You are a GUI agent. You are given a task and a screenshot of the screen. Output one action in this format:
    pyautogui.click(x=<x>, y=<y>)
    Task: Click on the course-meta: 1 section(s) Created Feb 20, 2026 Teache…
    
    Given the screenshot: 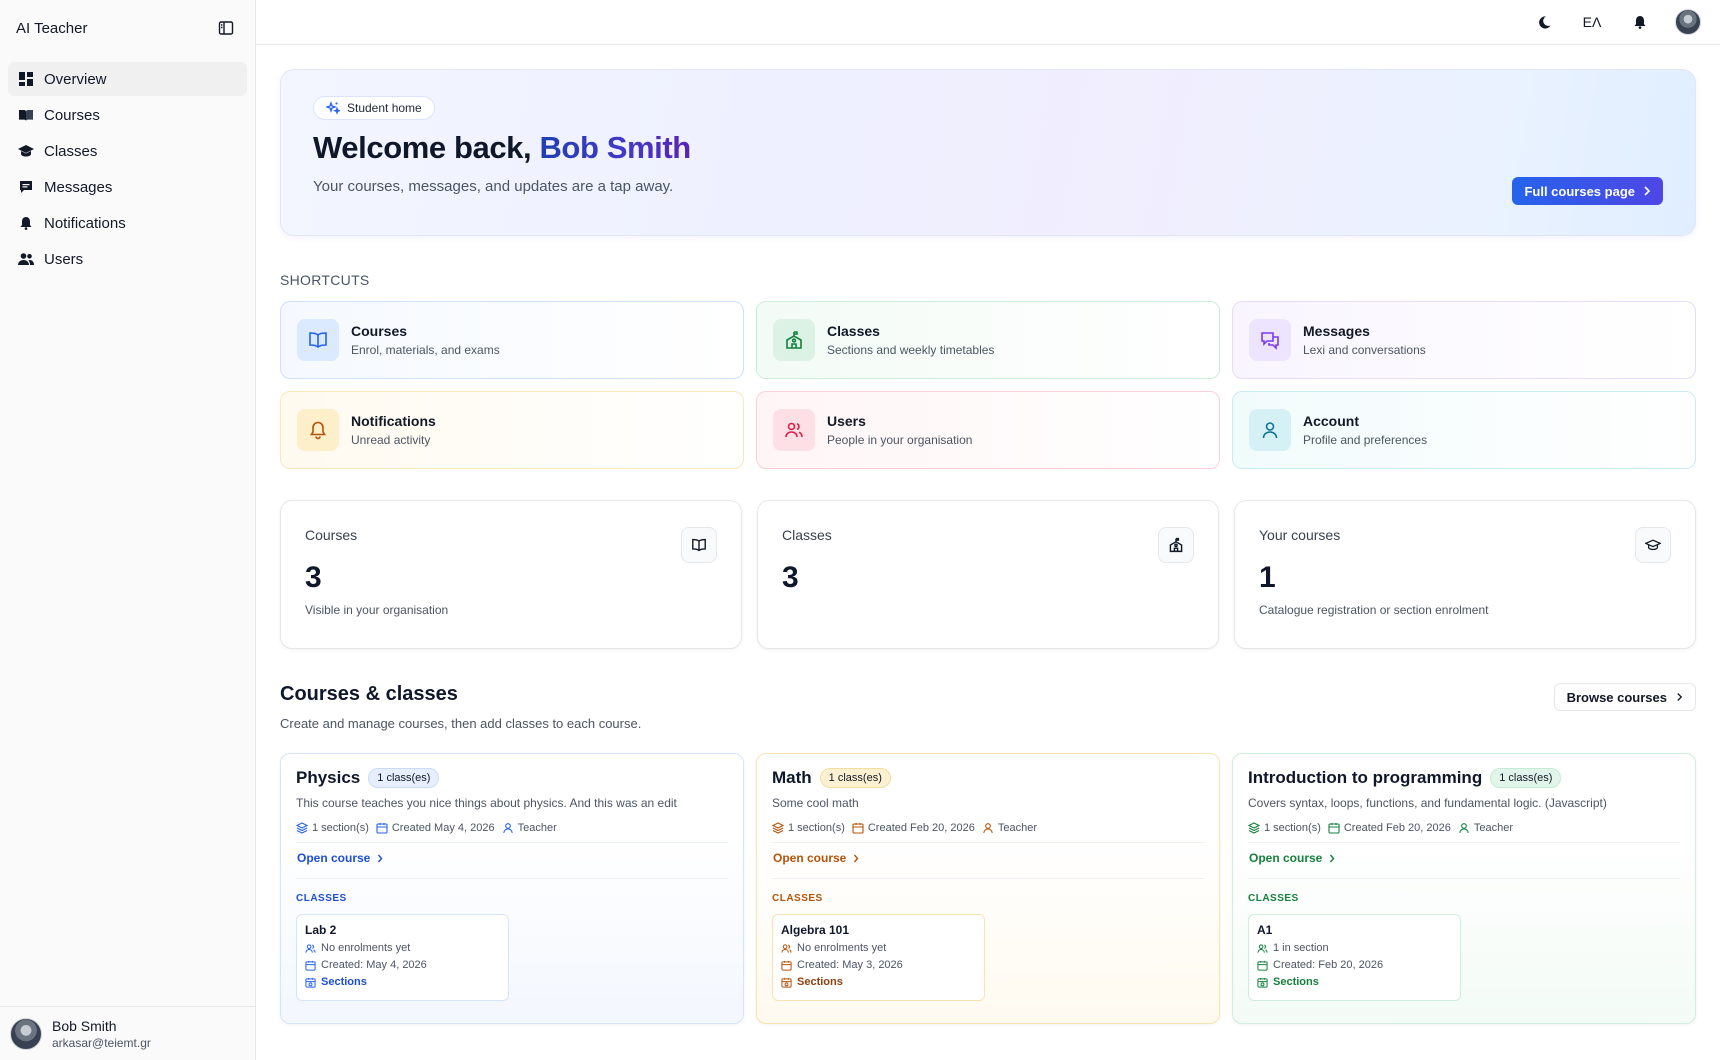 What is the action you would take?
    pyautogui.click(x=1464, y=832)
    